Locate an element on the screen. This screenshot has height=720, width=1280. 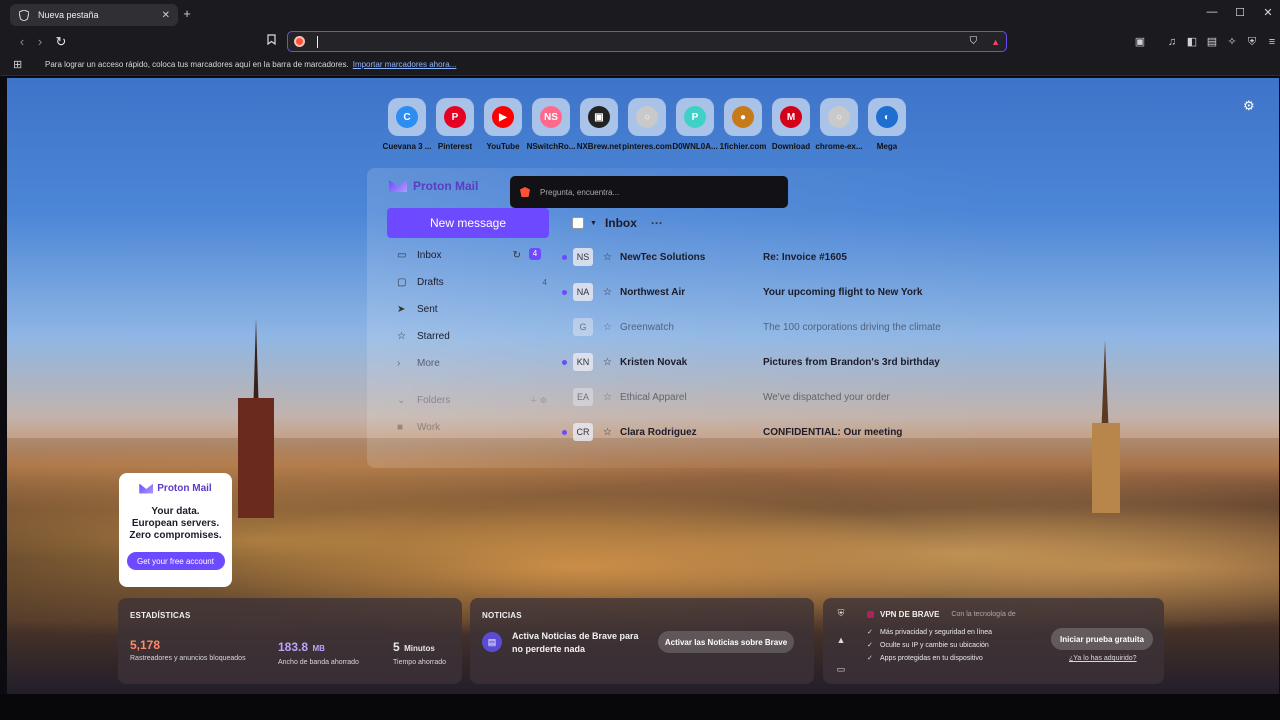
site-favicon-icon: ▣ is located at coordinates (599, 117).